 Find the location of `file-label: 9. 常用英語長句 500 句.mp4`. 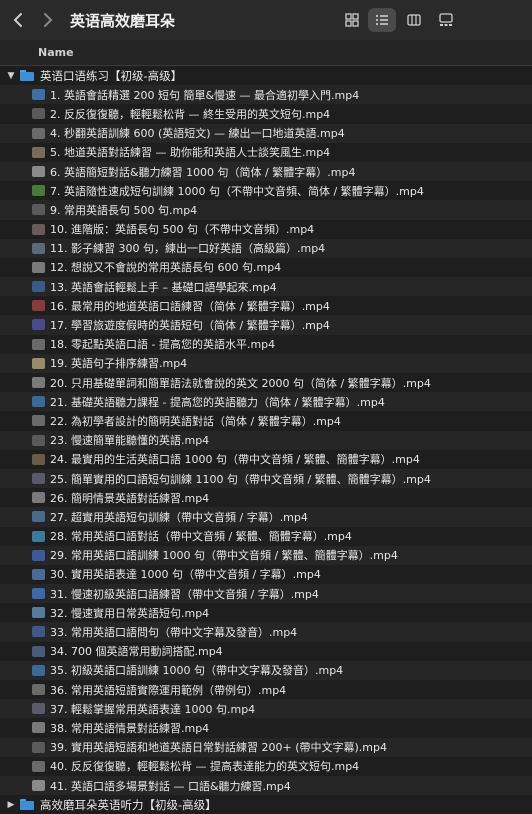

file-label: 9. 常用英語長句 500 句.mp4 is located at coordinates (124, 210).